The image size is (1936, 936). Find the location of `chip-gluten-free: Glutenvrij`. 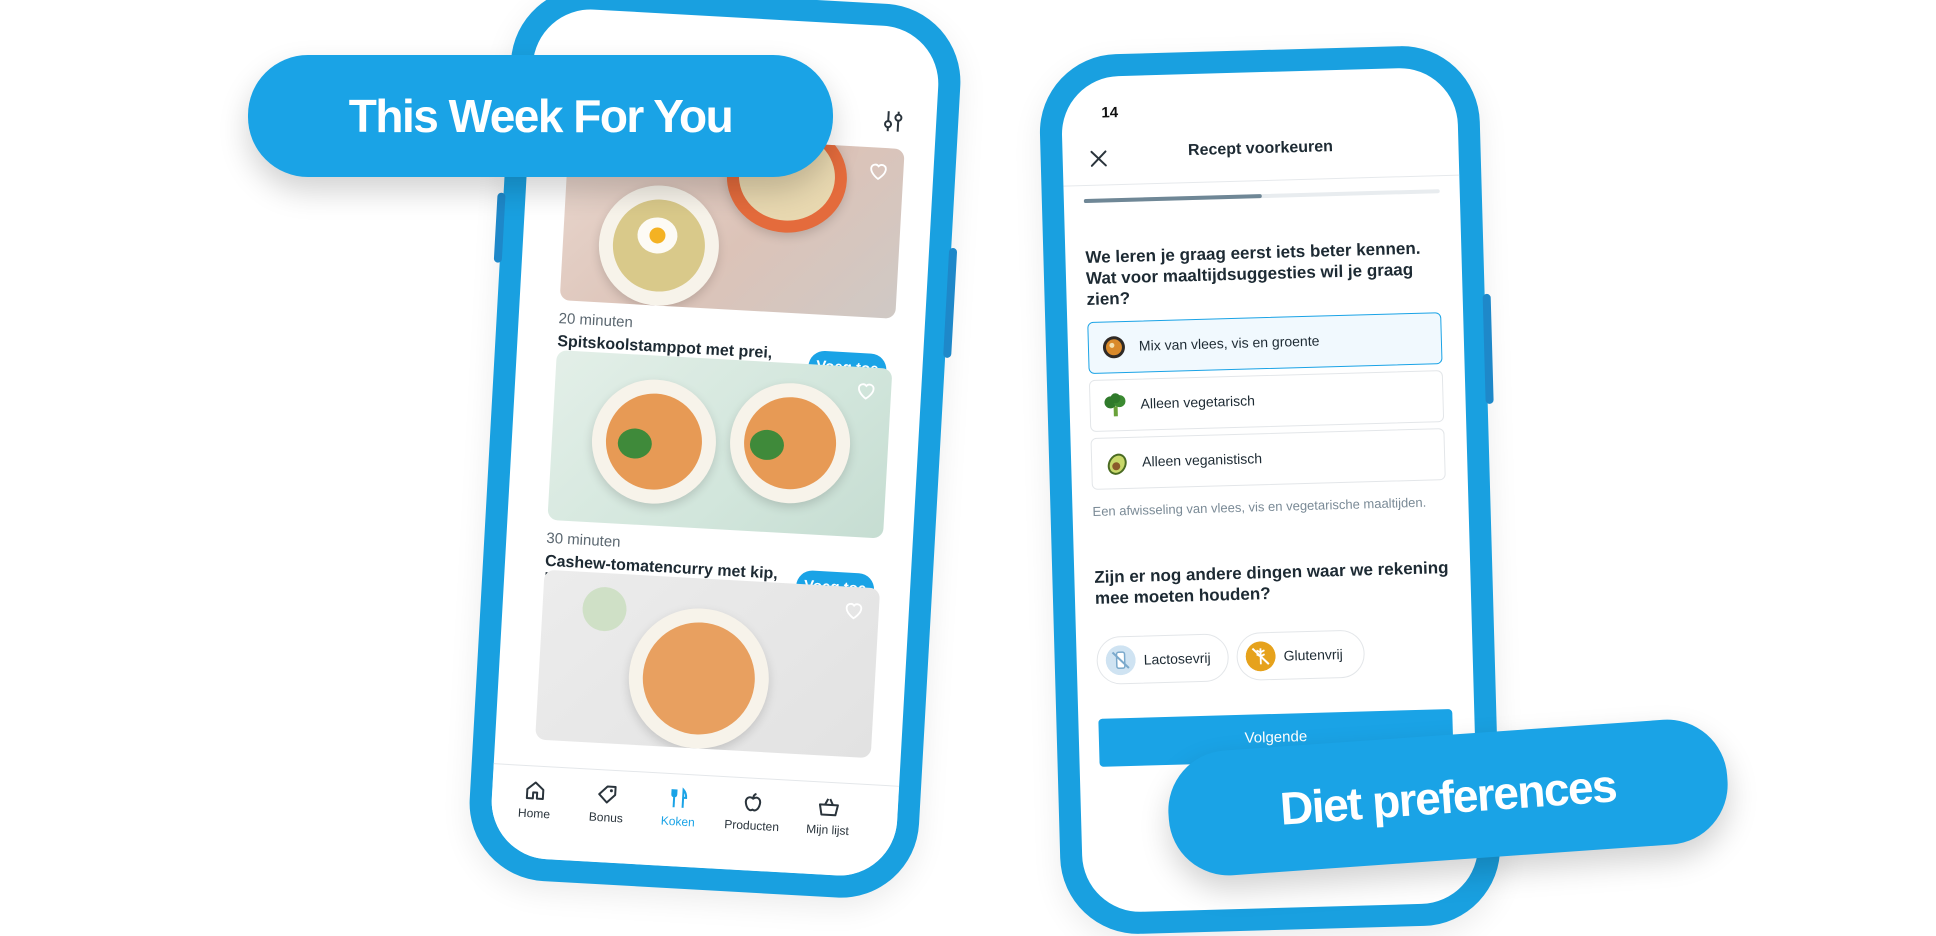

chip-gluten-free: Glutenvrij is located at coordinates (1300, 655).